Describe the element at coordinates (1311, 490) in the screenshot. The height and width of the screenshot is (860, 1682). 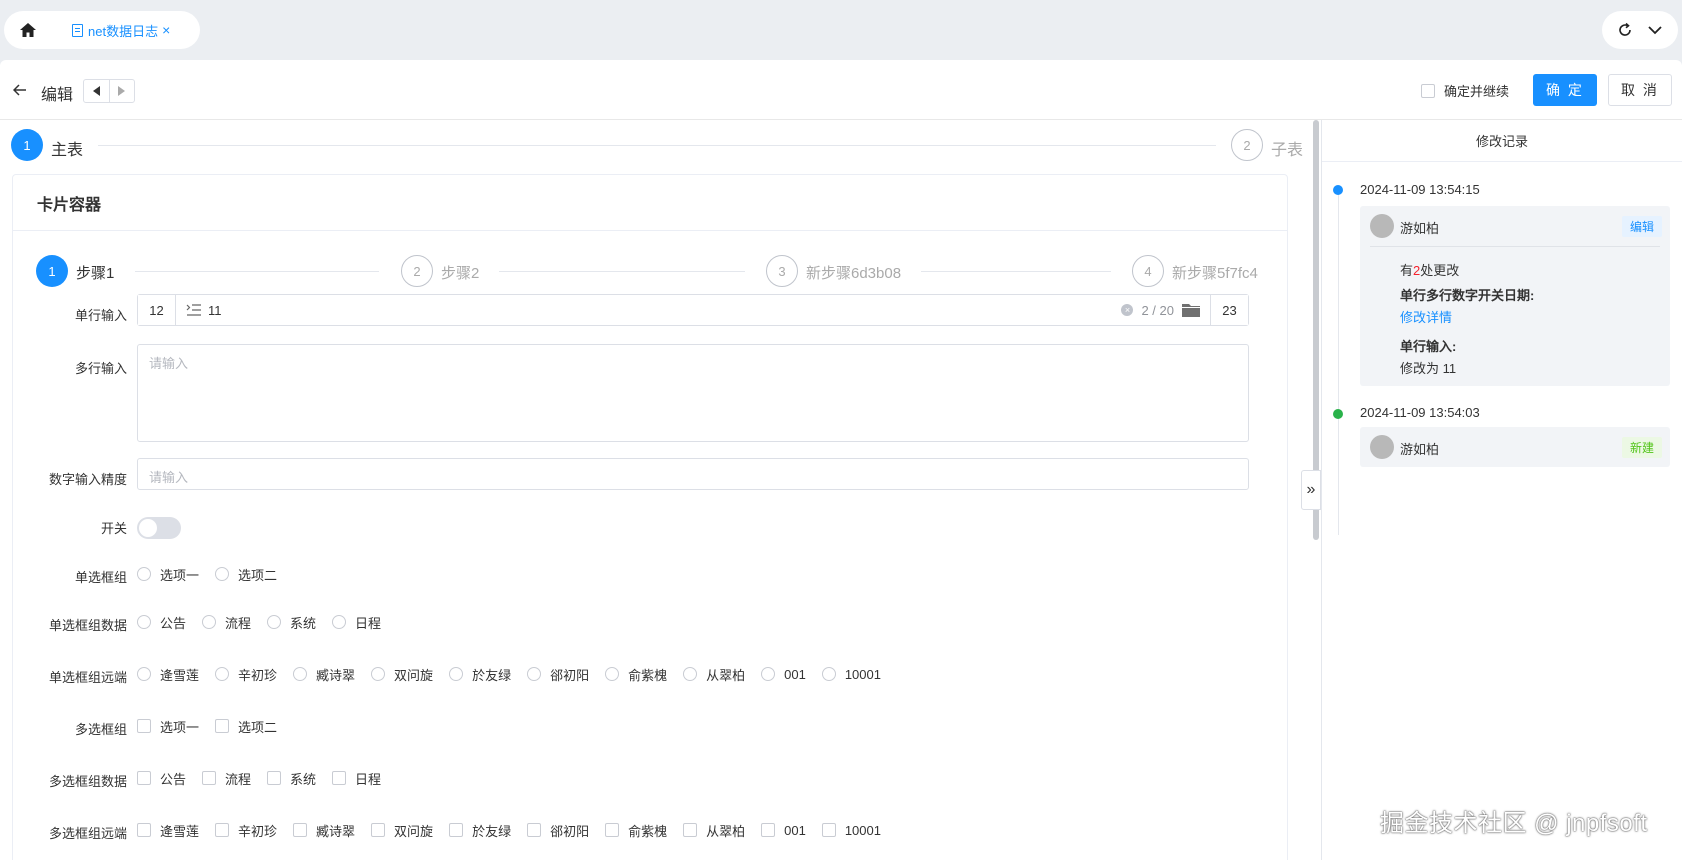
I see `collapse-panel-button: »` at that location.